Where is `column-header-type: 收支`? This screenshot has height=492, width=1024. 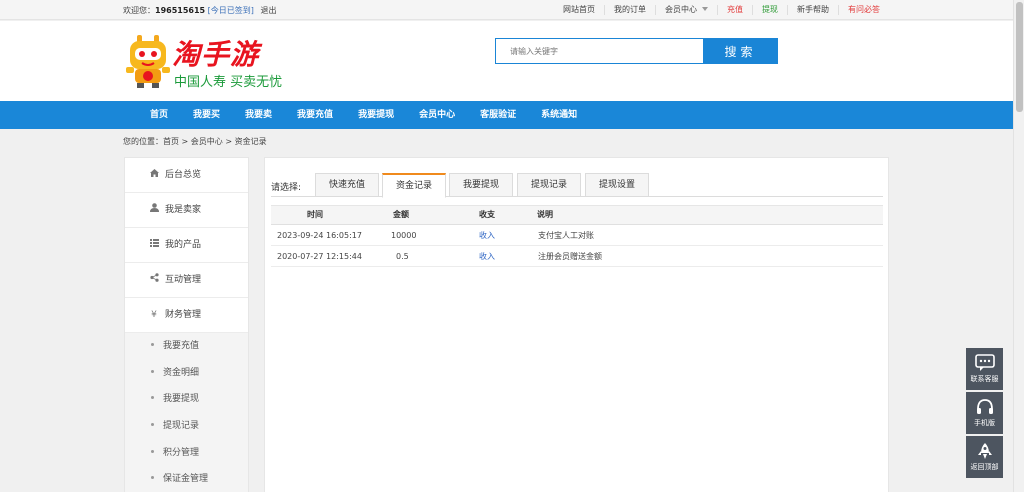
column-header-type: 收支 is located at coordinates (487, 214).